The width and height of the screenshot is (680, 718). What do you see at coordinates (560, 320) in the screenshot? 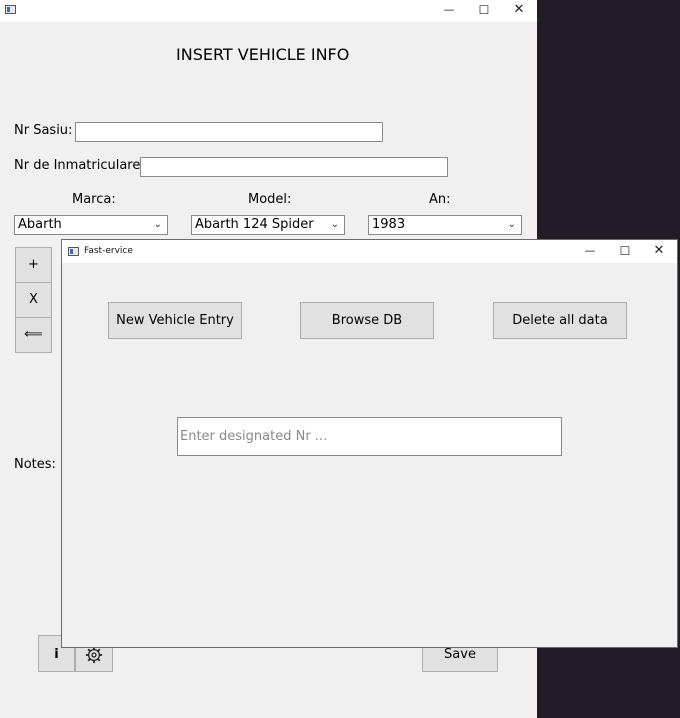
I see `delete-all-data-button: Delete all data` at bounding box center [560, 320].